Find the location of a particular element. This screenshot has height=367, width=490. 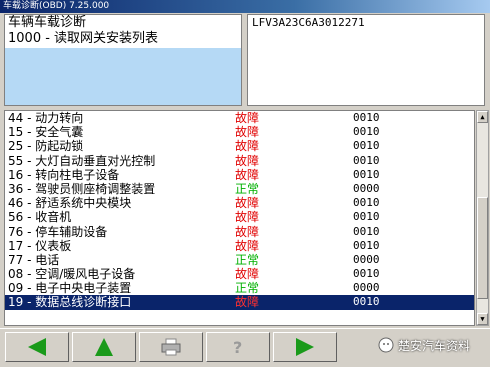

module-name: 44 - 动力转向 is located at coordinates (46, 118).